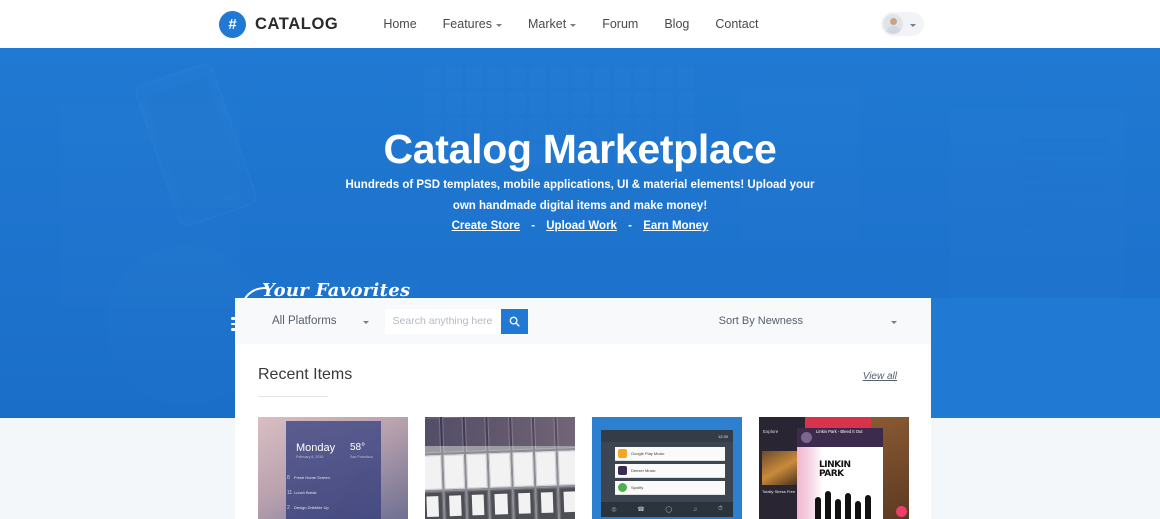 Image resolution: width=1160 pixels, height=519 pixels. I want to click on nav-item-market: Market, so click(552, 24).